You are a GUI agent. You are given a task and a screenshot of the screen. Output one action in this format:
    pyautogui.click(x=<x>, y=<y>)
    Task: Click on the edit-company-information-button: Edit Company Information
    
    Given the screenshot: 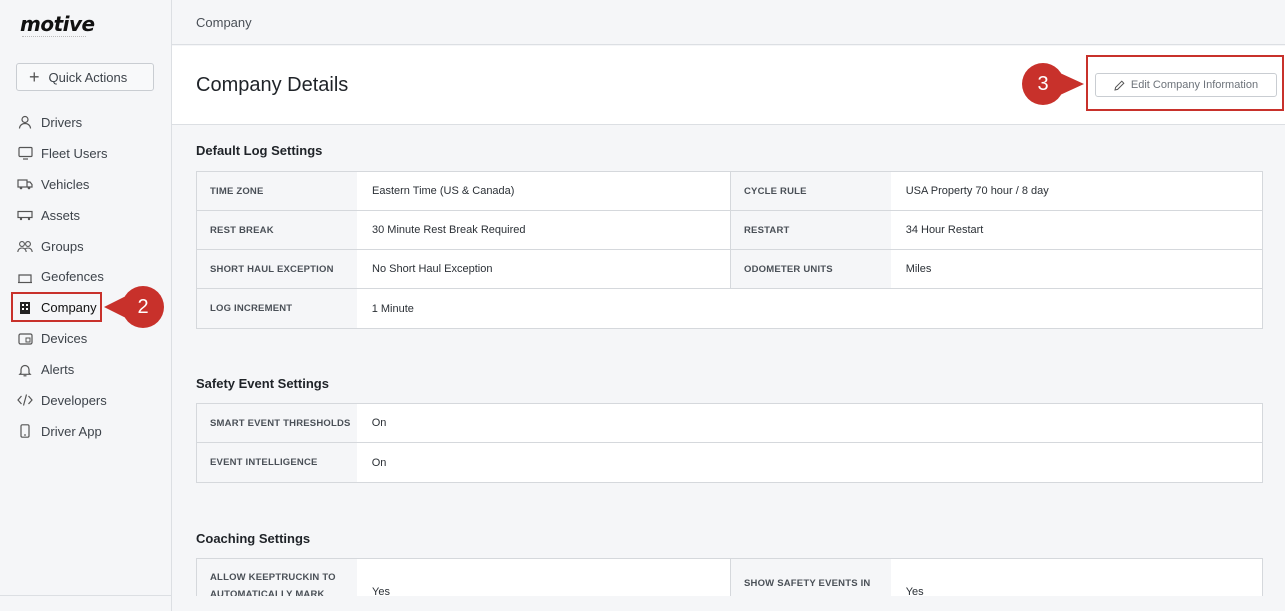 What is the action you would take?
    pyautogui.click(x=1186, y=85)
    